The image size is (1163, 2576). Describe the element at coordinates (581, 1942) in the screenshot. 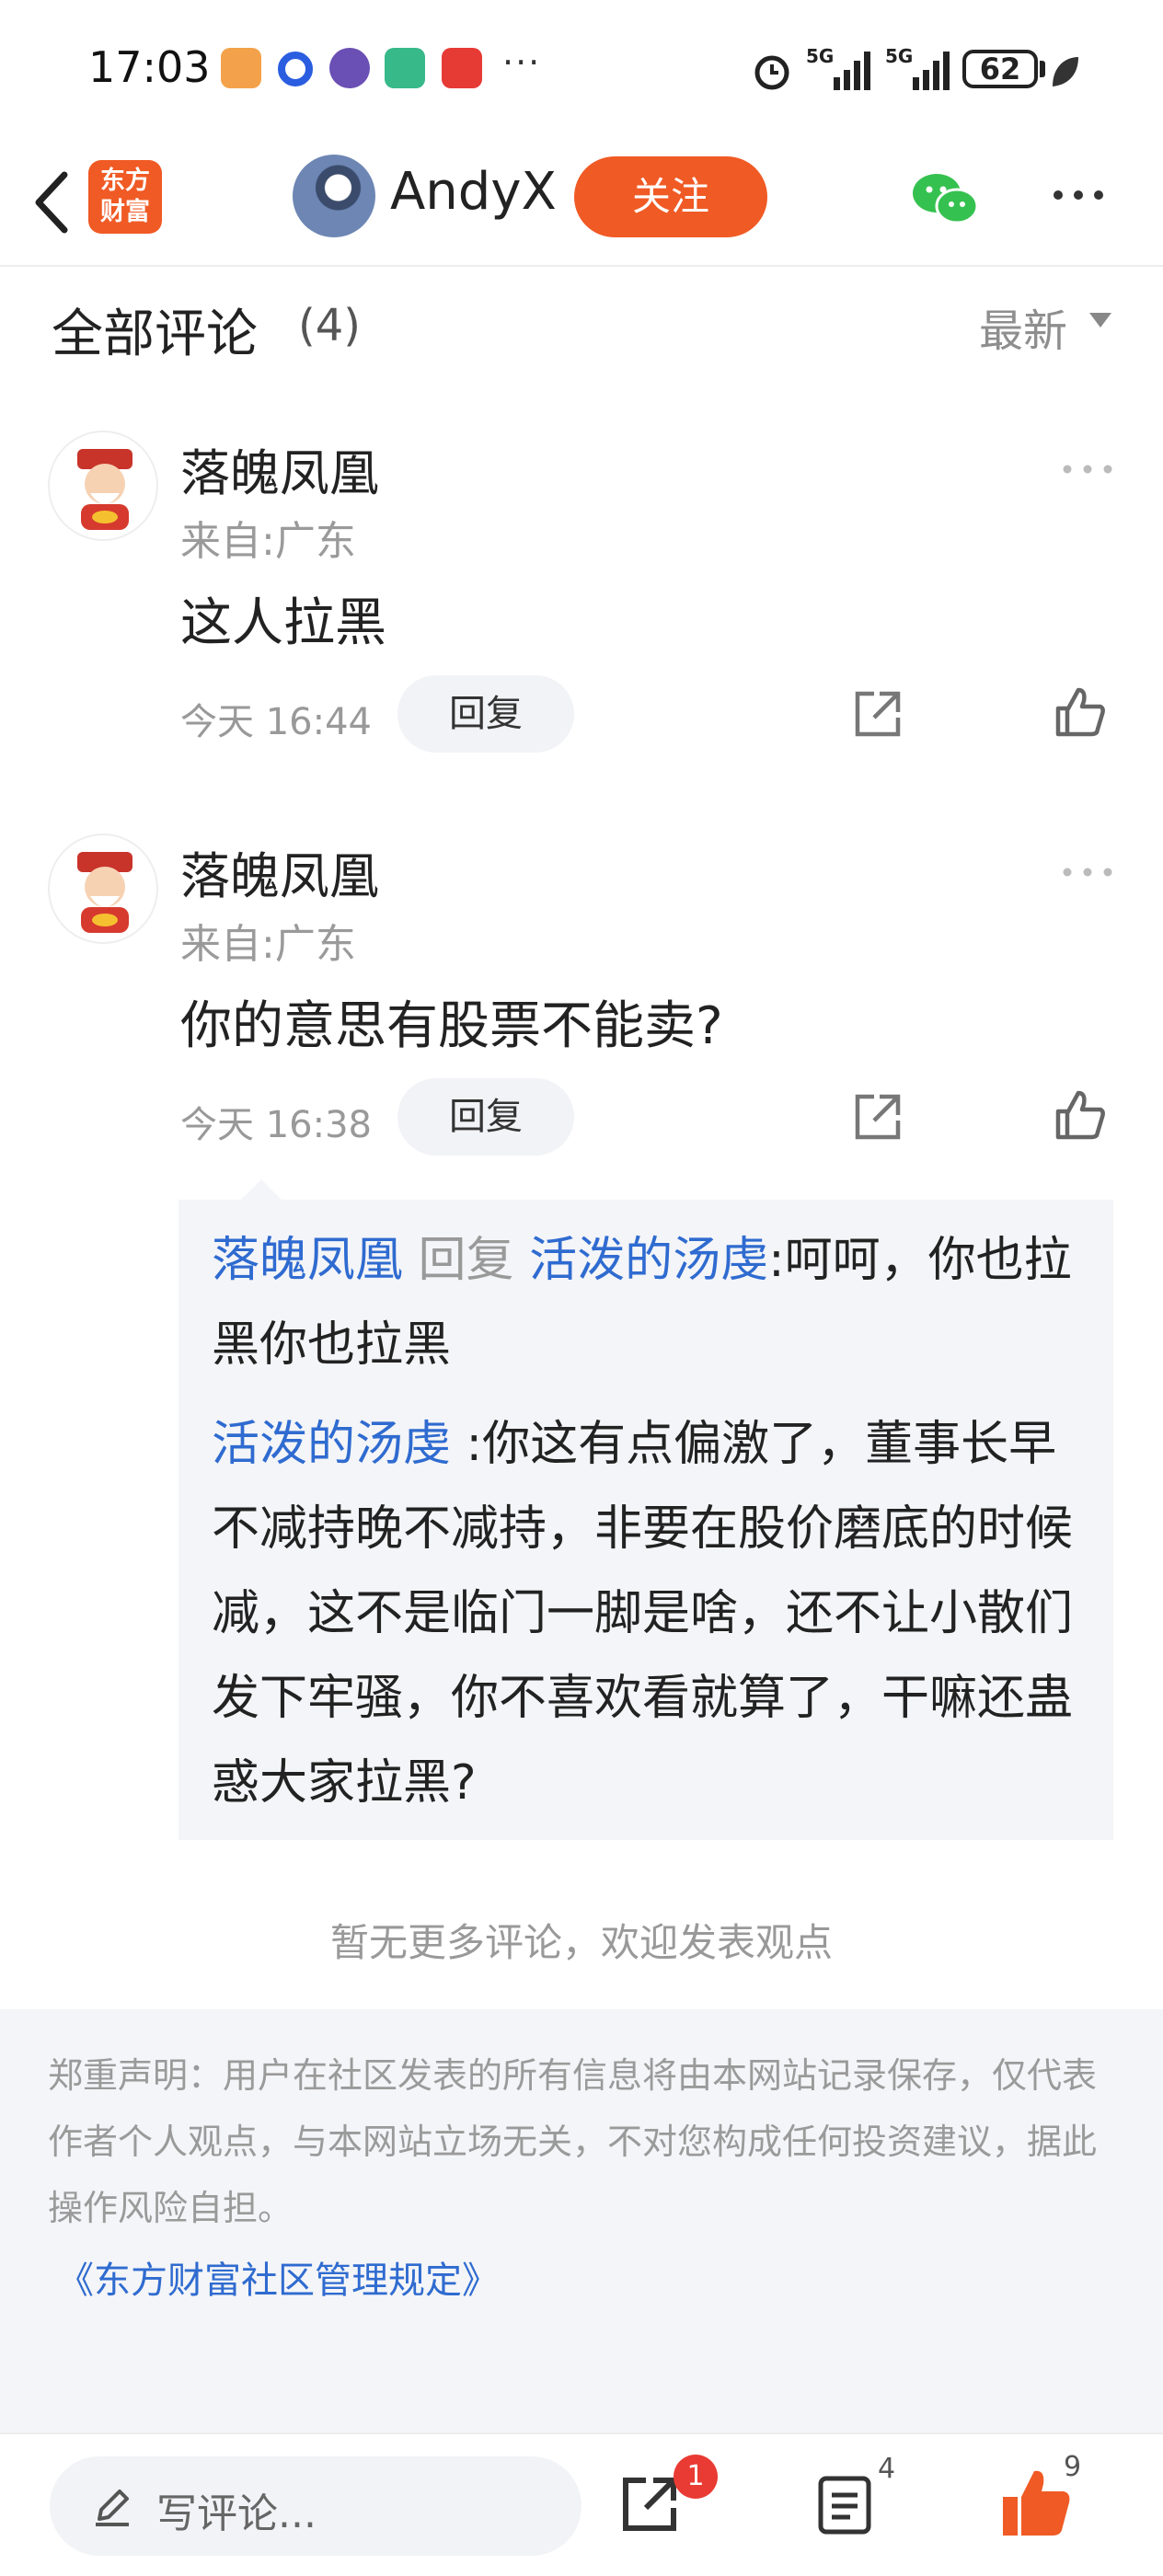

I see `no-more-comments: 暂无更多评论，欢迎发表观点` at that location.